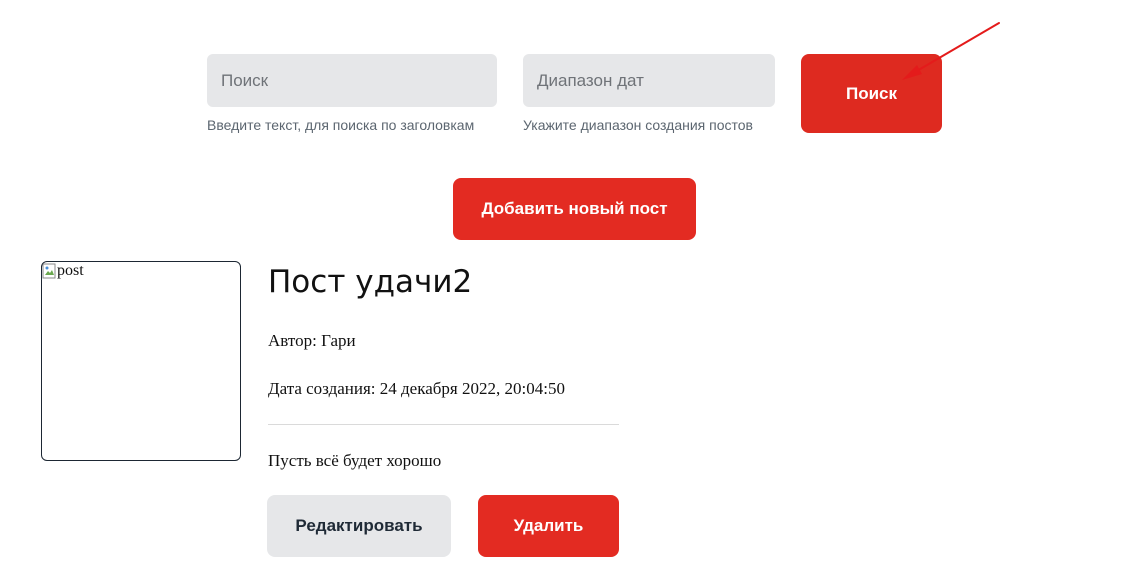  What do you see at coordinates (370, 282) in the screenshot?
I see `post-title: Пост удачи2` at bounding box center [370, 282].